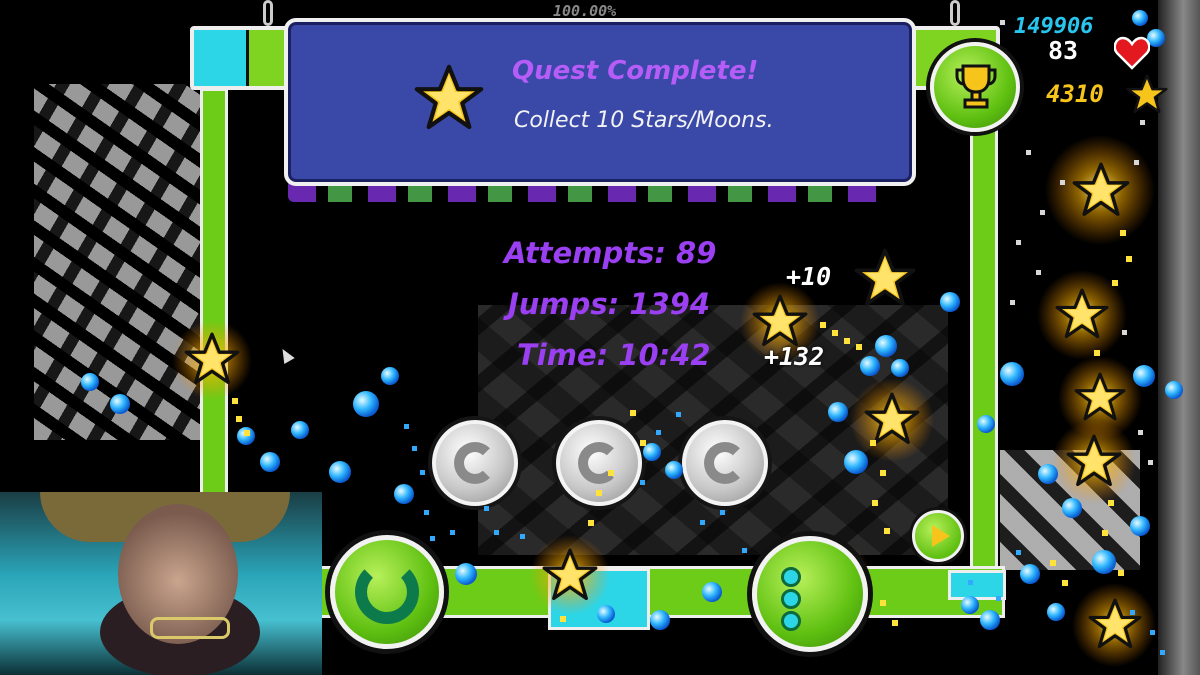  What do you see at coordinates (635, 71) in the screenshot?
I see `quest-title: Quest Complete!` at bounding box center [635, 71].